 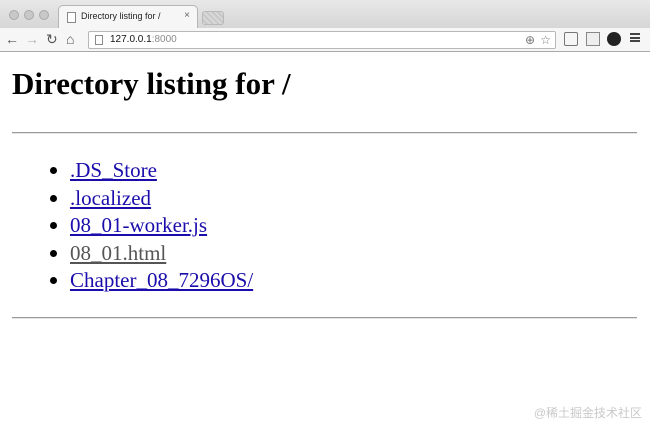 I want to click on zoom-icon: ⊕, so click(x=530, y=40).